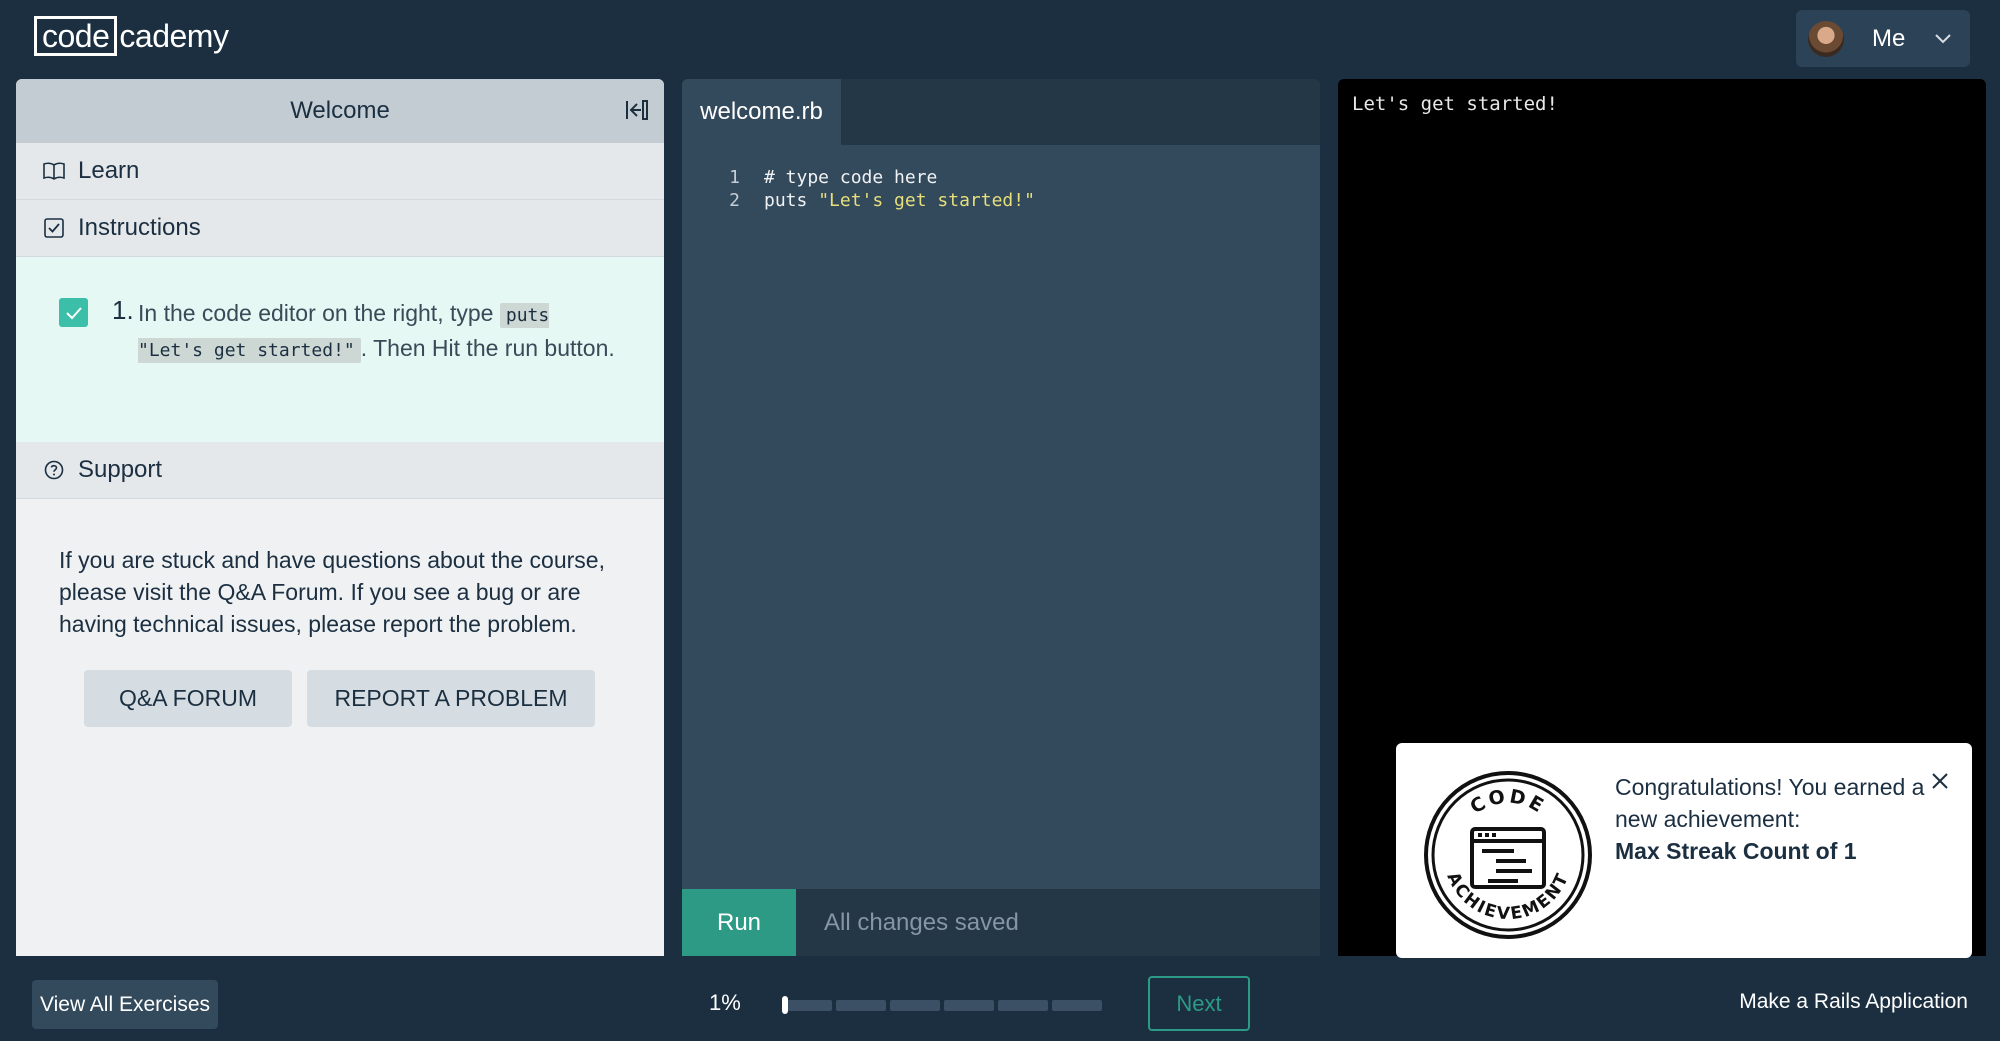  What do you see at coordinates (734, 200) in the screenshot?
I see `line-number: 2` at bounding box center [734, 200].